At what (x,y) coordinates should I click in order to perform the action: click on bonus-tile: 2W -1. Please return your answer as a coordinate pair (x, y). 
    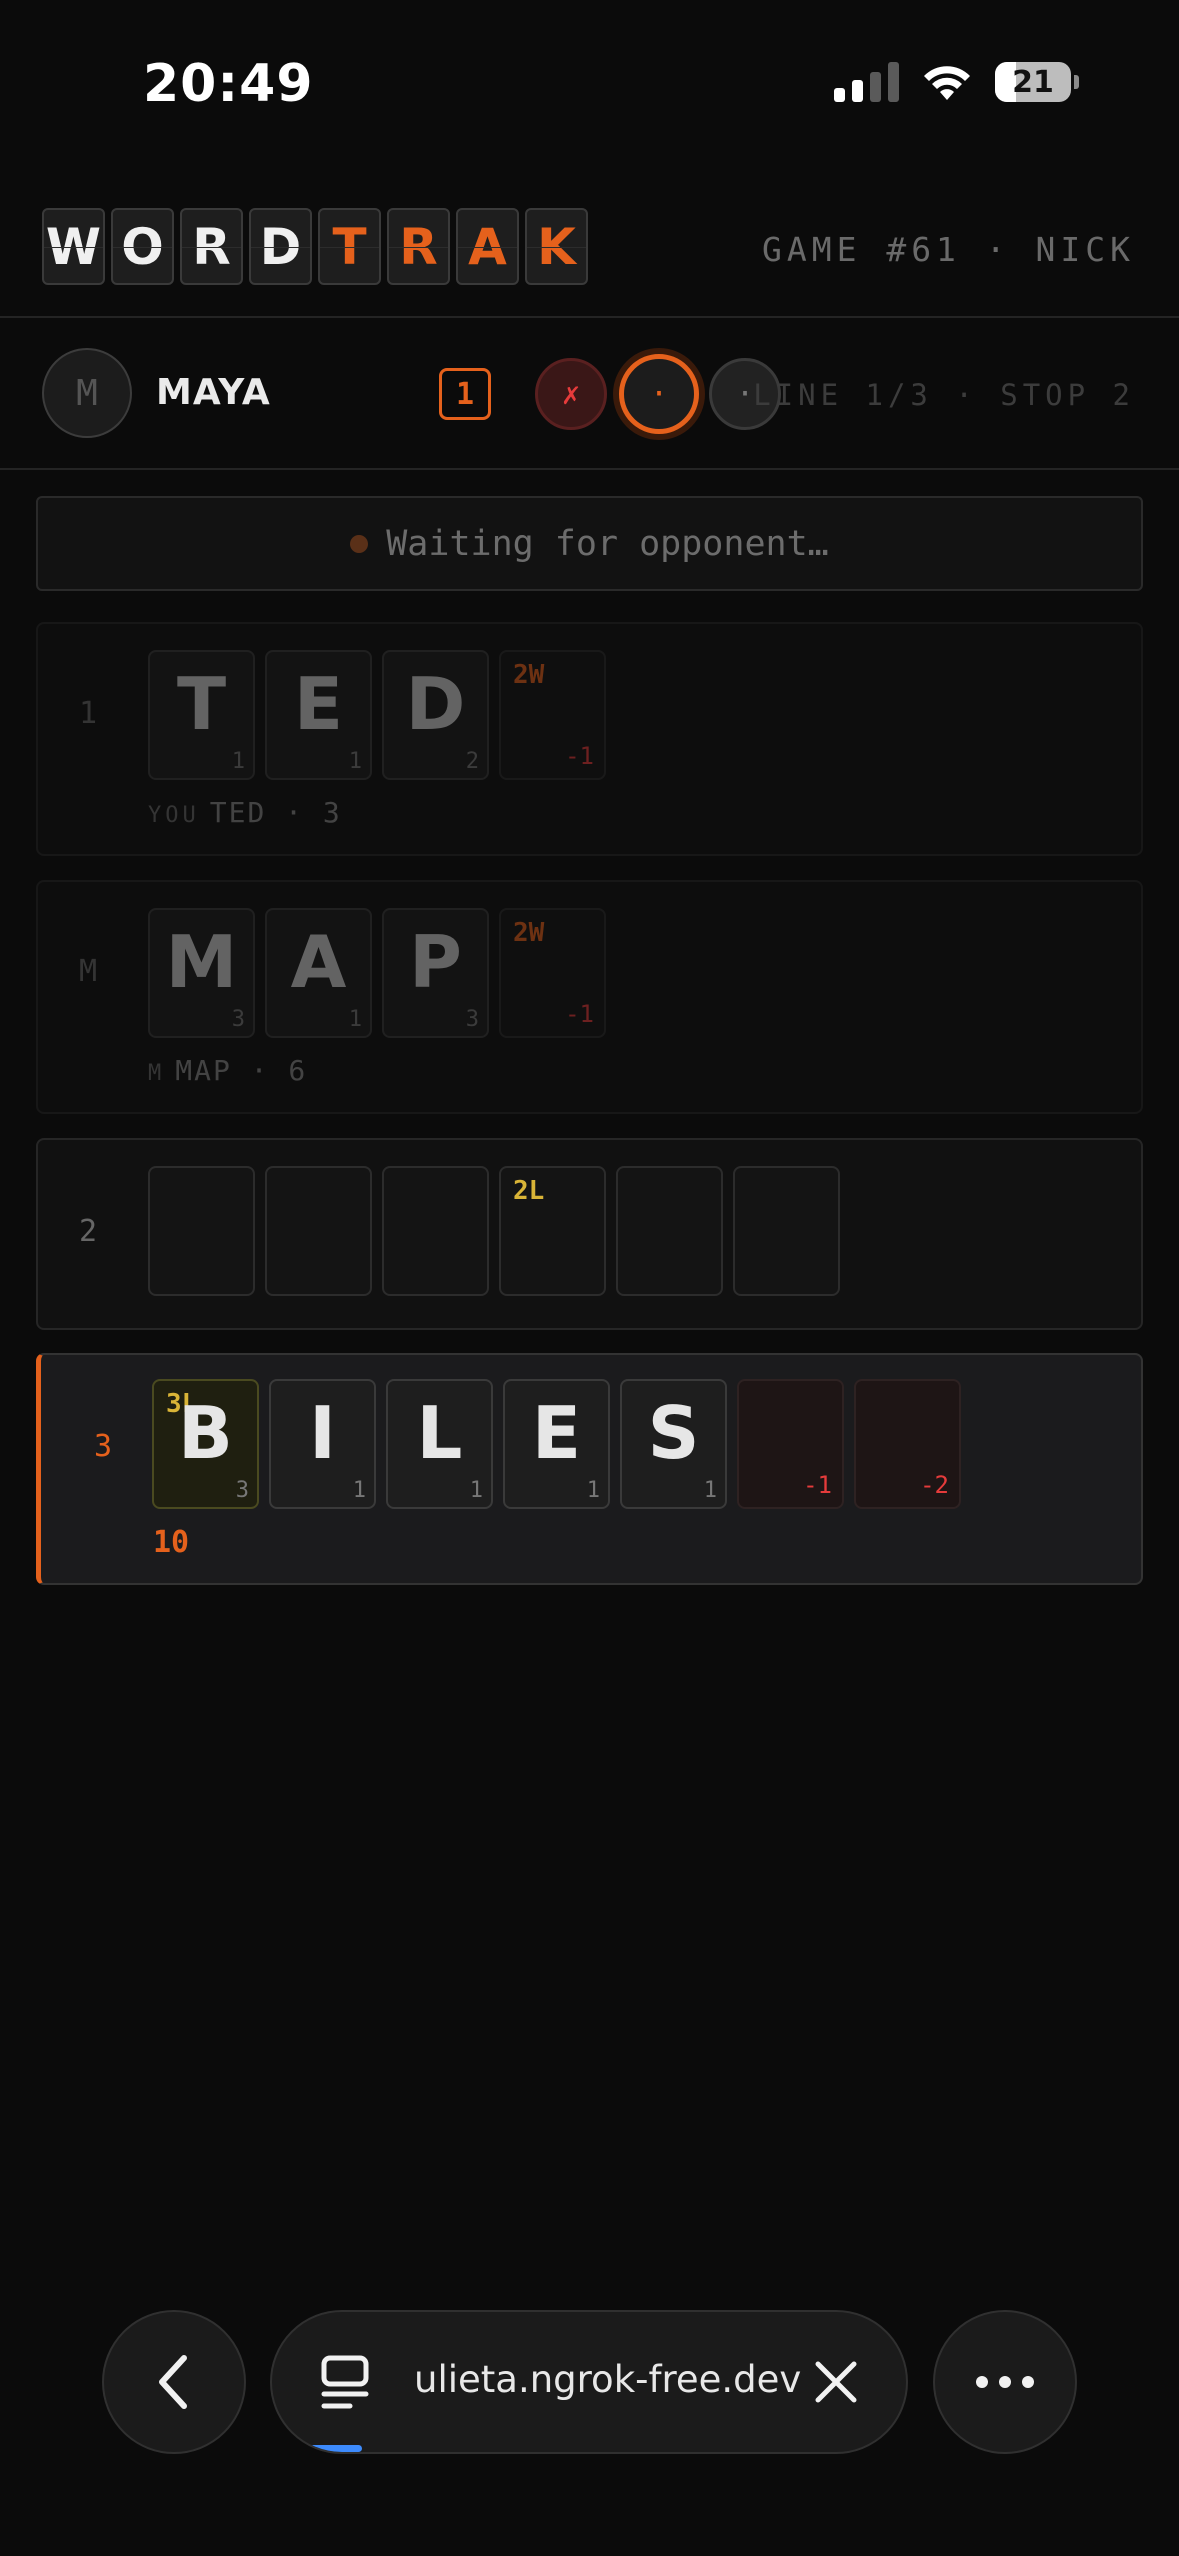
    Looking at the image, I should click on (552, 715).